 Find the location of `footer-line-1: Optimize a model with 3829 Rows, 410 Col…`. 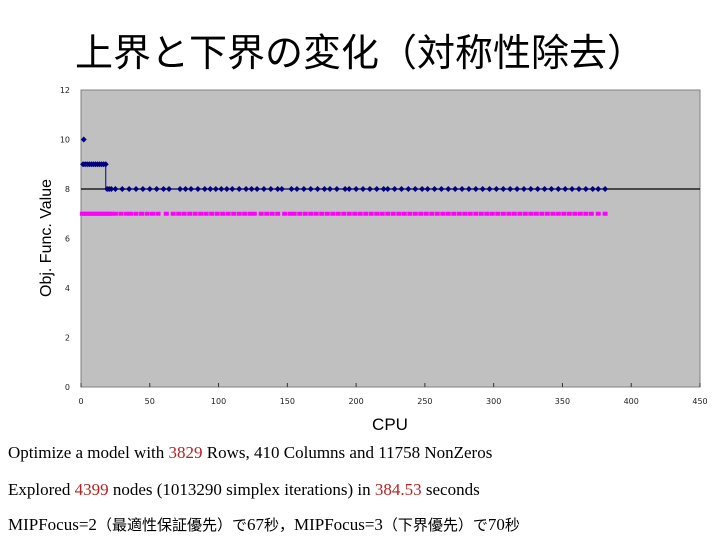

footer-line-1: Optimize a model with 3829 Rows, 410 Col… is located at coordinates (250, 453).